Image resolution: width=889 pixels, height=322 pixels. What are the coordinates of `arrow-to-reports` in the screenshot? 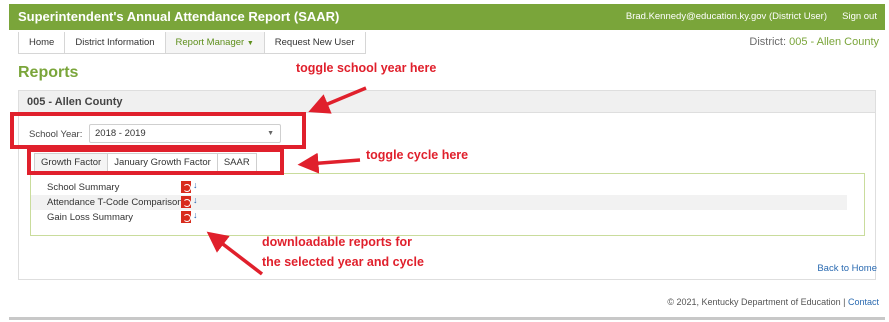 It's located at (235, 253).